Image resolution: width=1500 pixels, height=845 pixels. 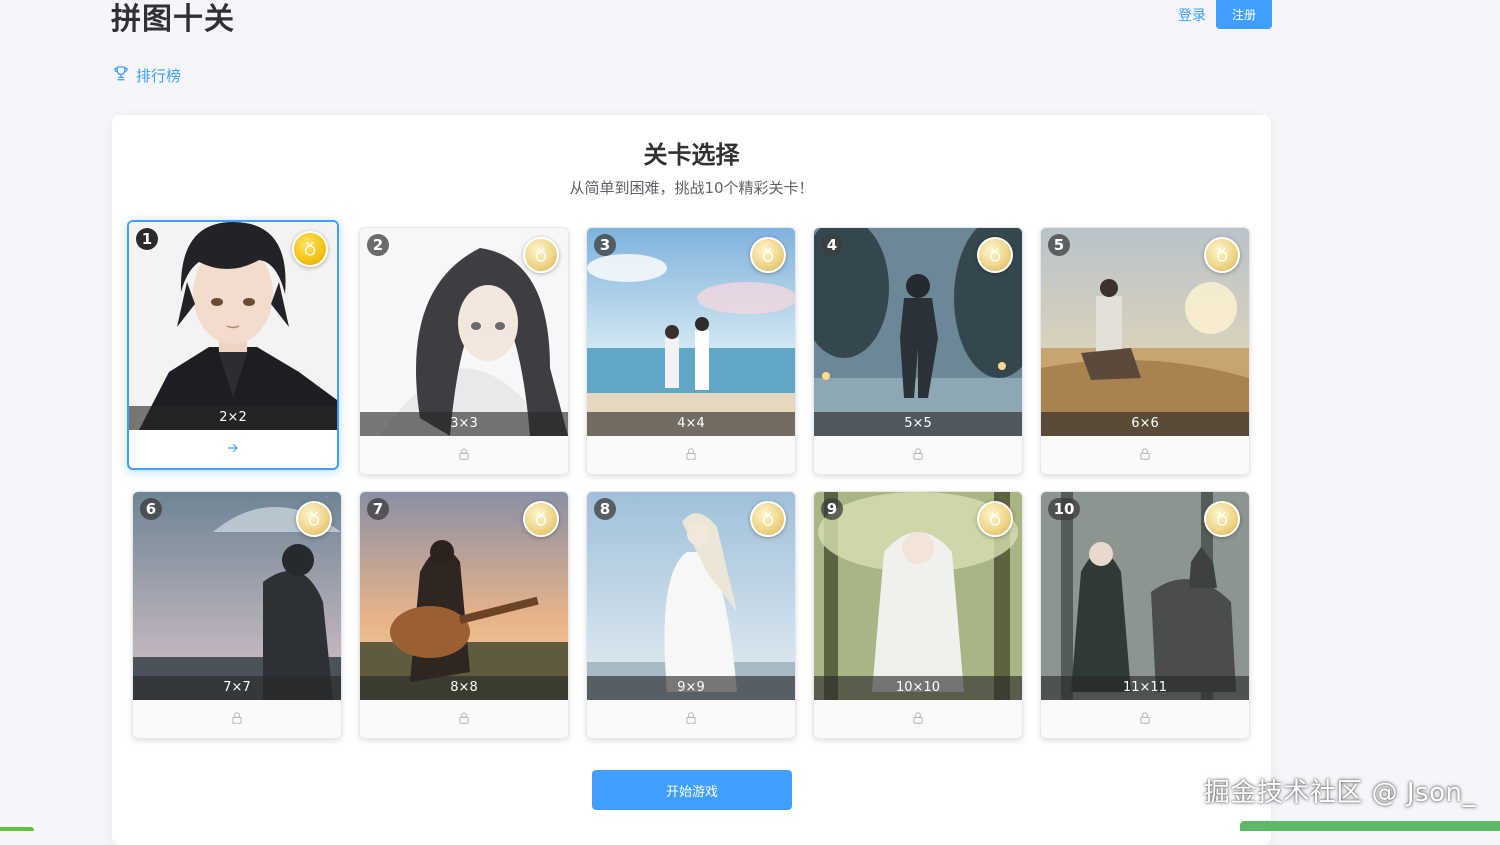 I want to click on level-card-5: 6×6 5, so click(x=1145, y=351).